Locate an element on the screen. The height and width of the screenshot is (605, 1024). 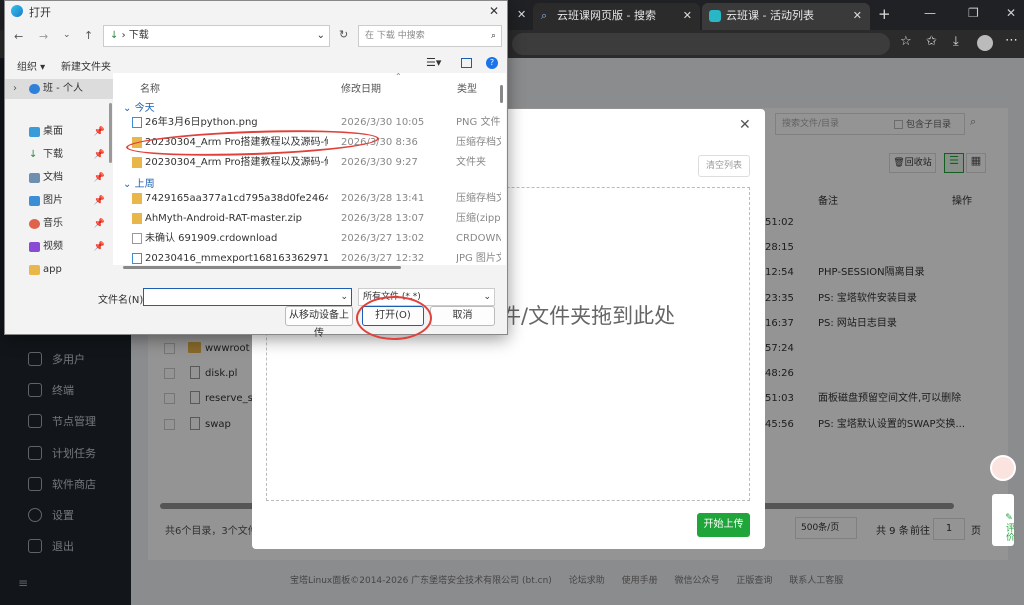
refresh-icon: ↻ is located at coordinates (343, 34).